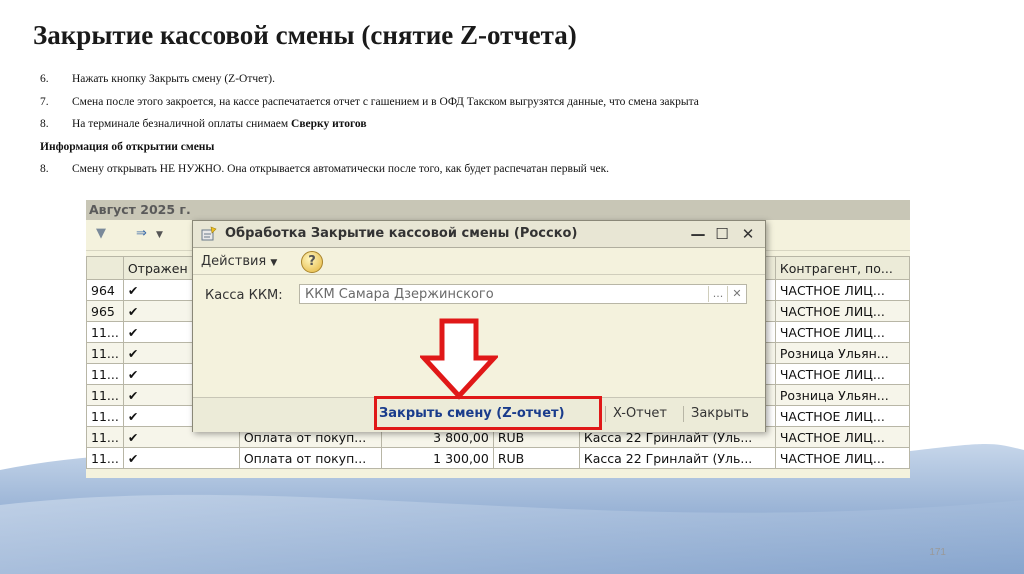 The image size is (1024, 574). What do you see at coordinates (736, 294) in the screenshot?
I see `clear-icon: ✕` at bounding box center [736, 294].